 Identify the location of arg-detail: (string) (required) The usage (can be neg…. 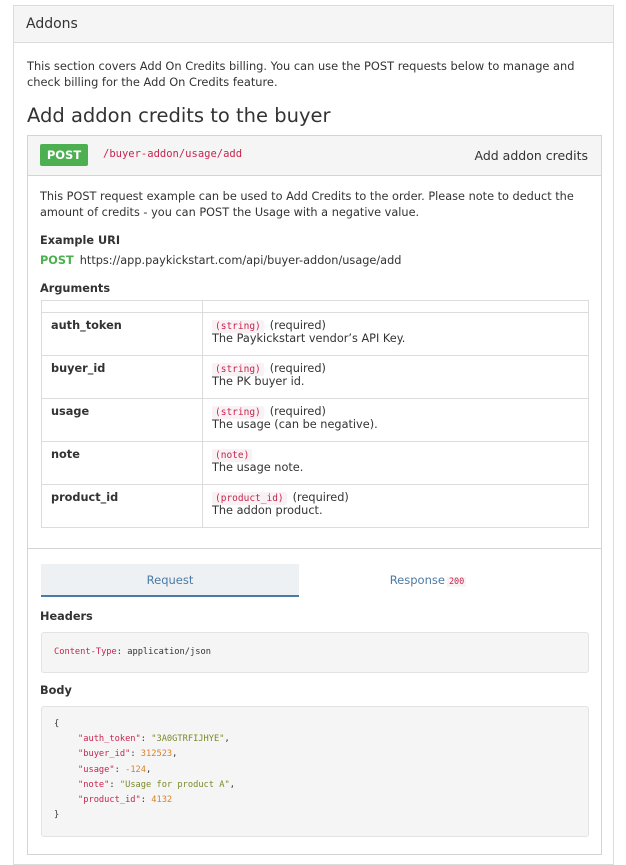
(395, 420).